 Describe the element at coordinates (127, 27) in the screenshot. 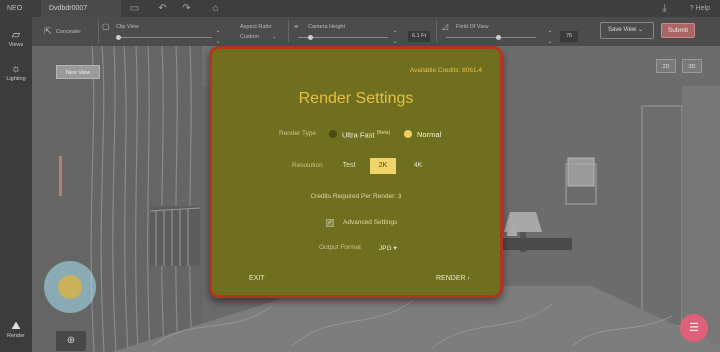

I see `clip-view-label: Clip View` at that location.